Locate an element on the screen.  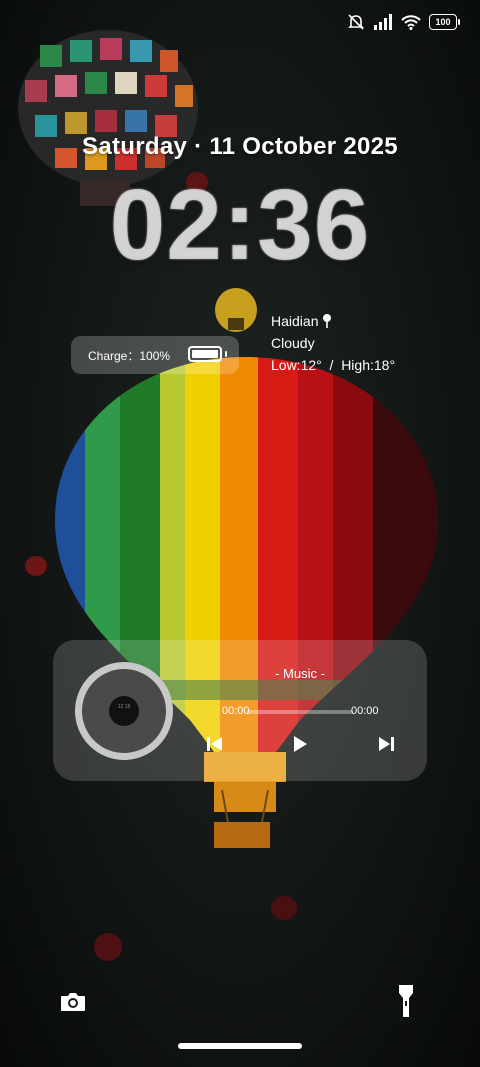
music-player-card: 12 18 - Music - 00:00 00:00 is located at coordinates (240, 710).